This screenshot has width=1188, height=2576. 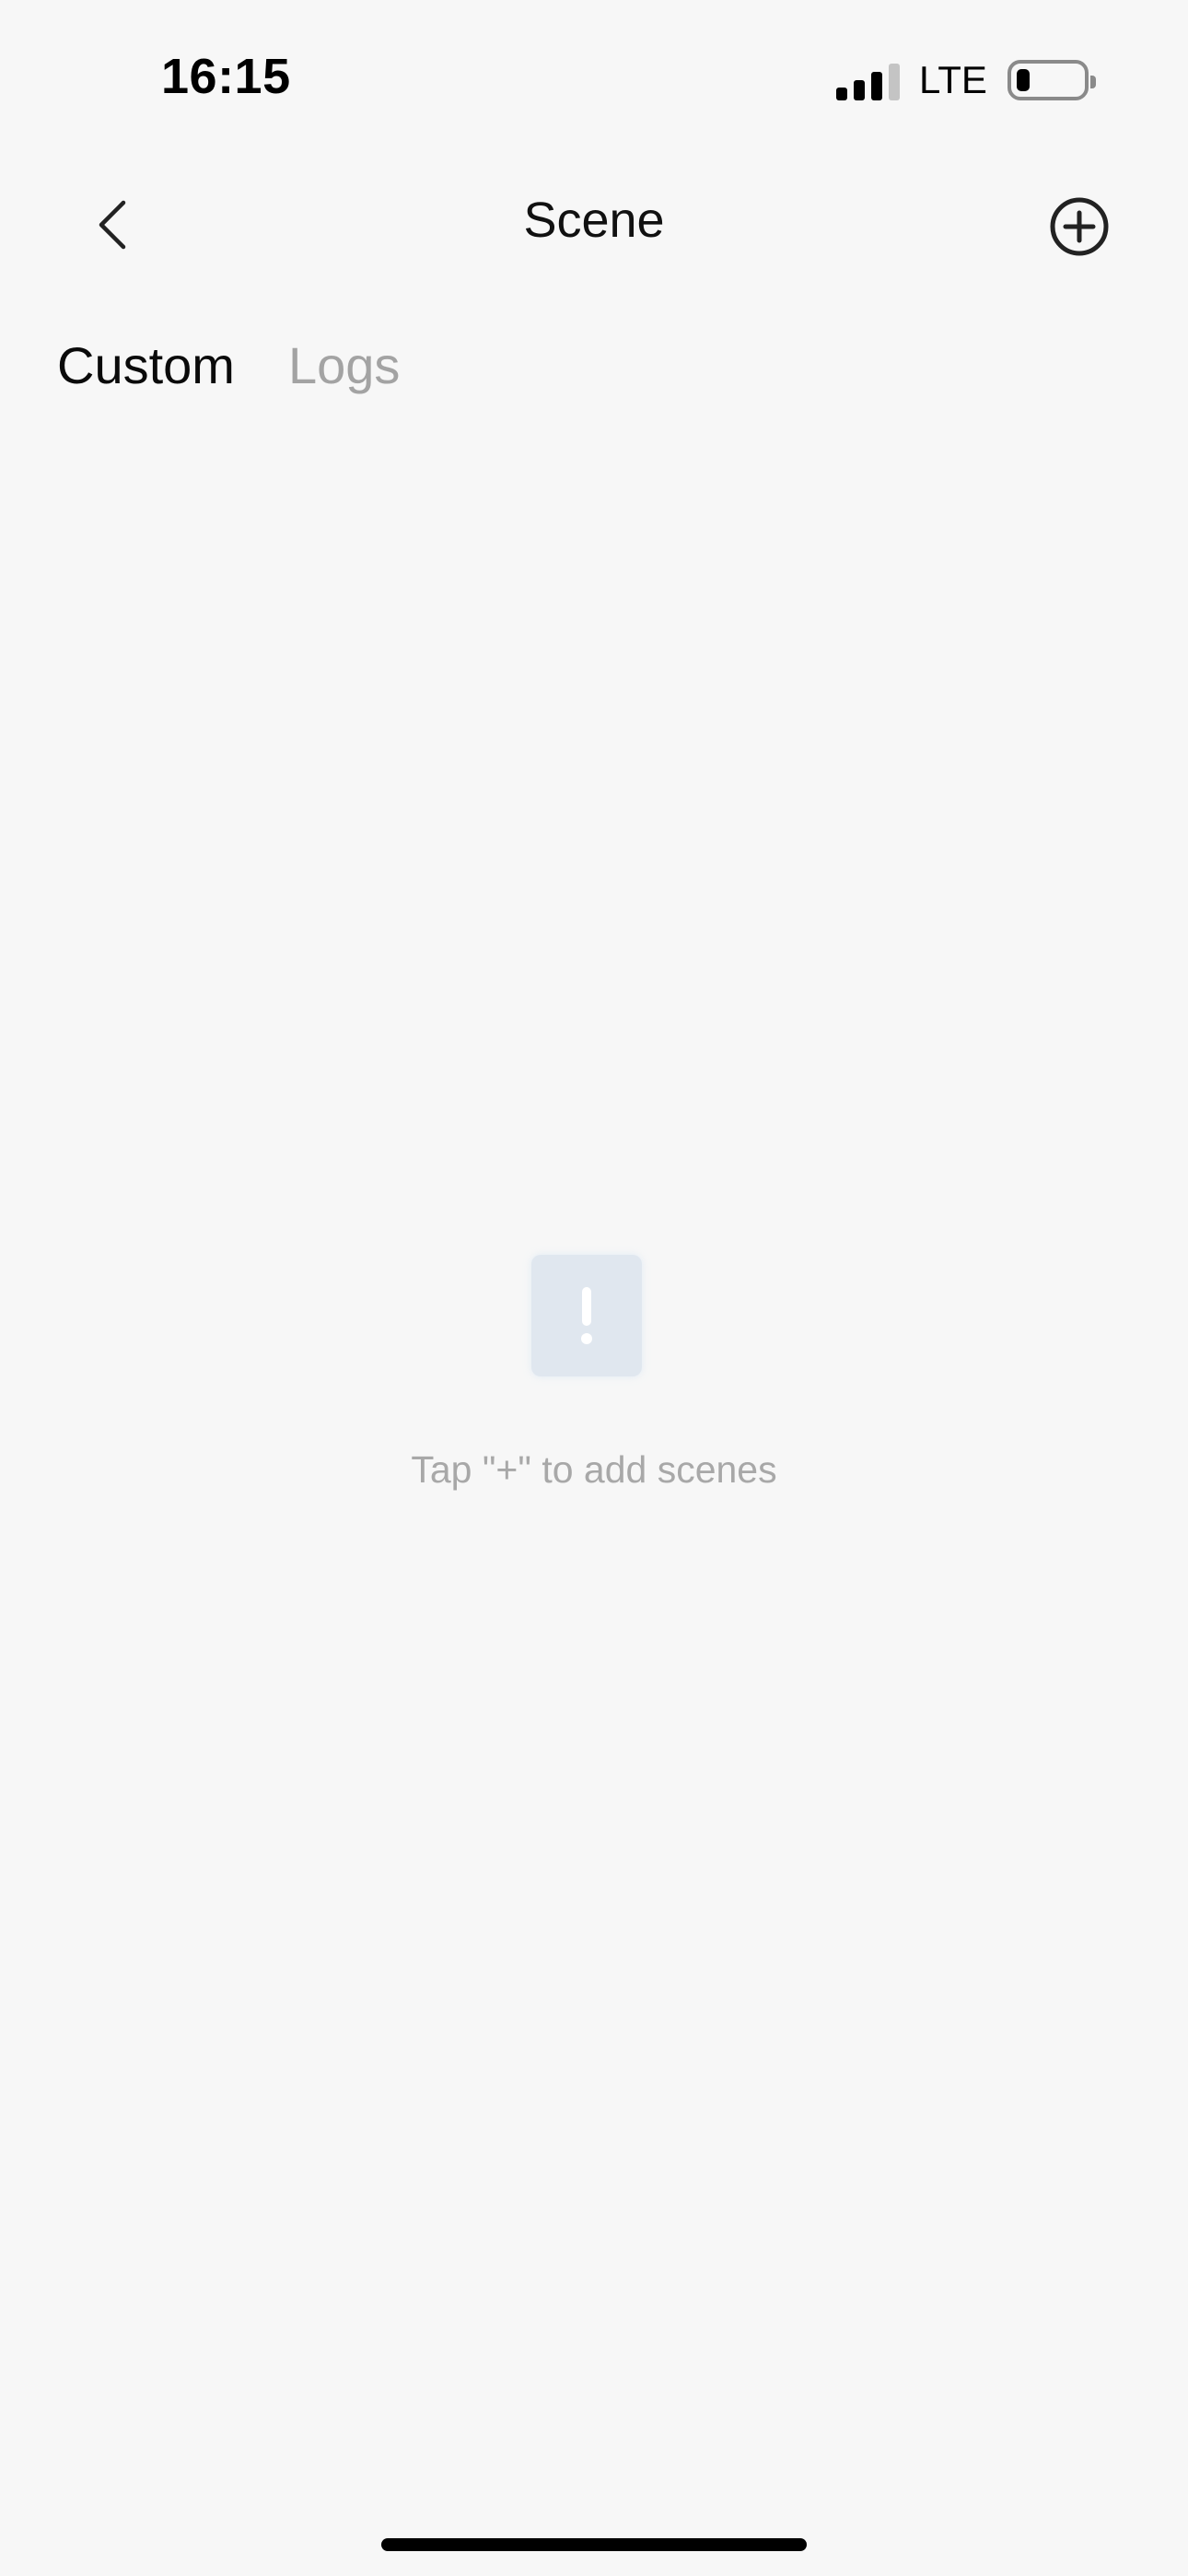 What do you see at coordinates (594, 2544) in the screenshot?
I see `home-indicator` at bounding box center [594, 2544].